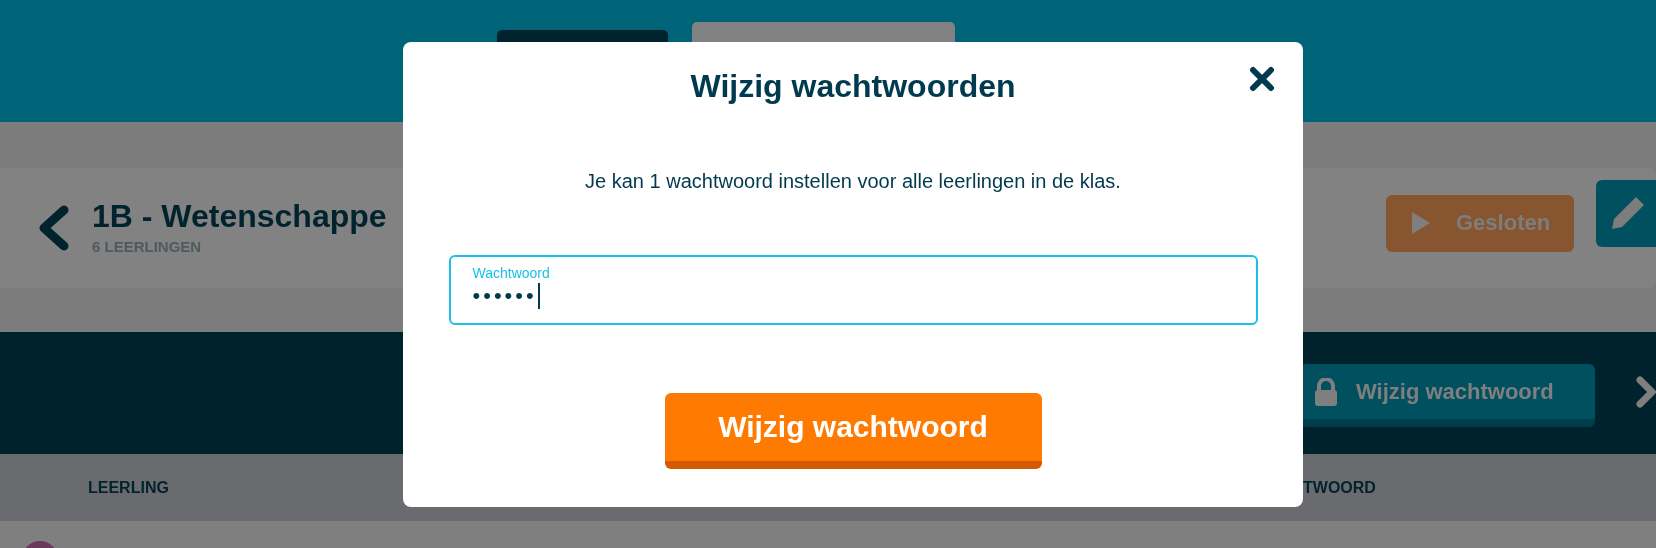 The width and height of the screenshot is (1656, 548). I want to click on close-button, so click(1262, 79).